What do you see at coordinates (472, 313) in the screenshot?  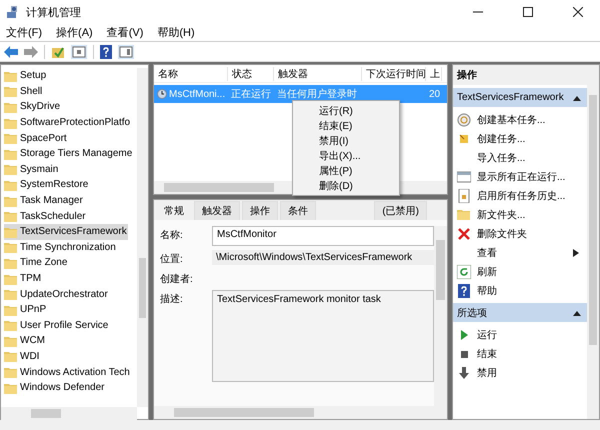 I see `section-title: 所选项` at bounding box center [472, 313].